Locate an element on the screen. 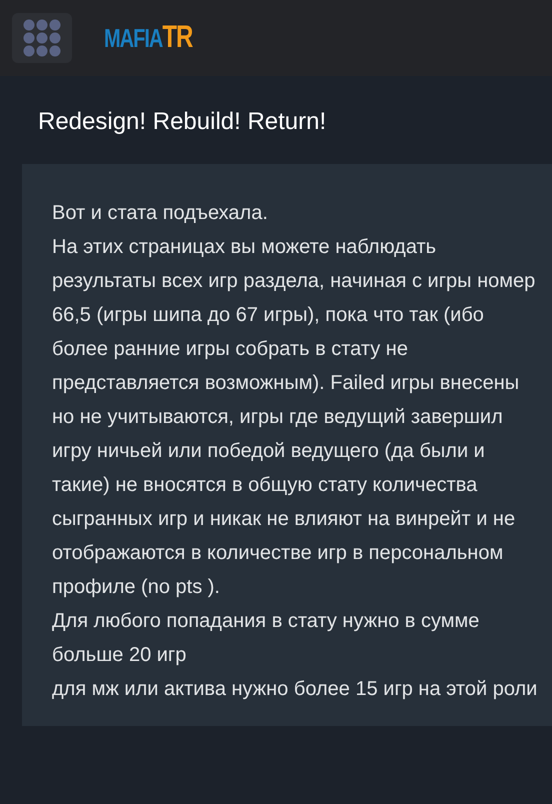 The height and width of the screenshot is (804, 552). grid-icon is located at coordinates (42, 38).